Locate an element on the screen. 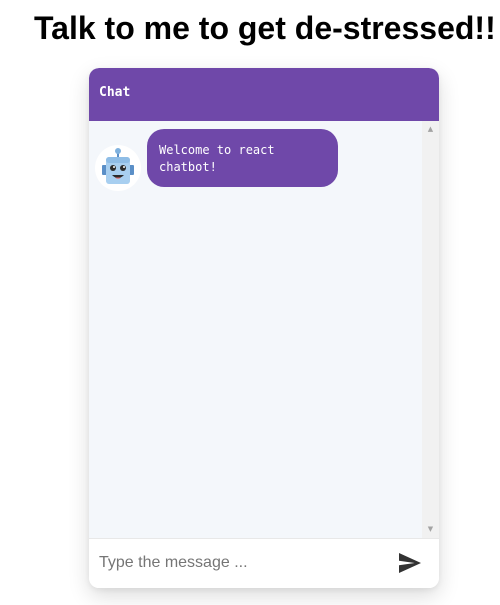  robot-icon is located at coordinates (118, 166).